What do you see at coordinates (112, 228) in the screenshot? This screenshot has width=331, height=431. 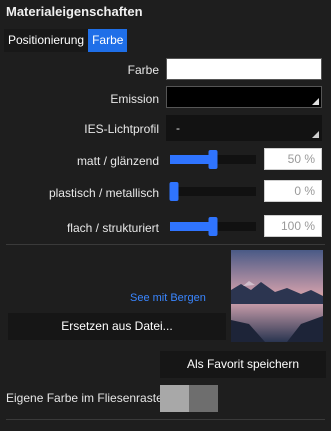 I see `structure-label: flach / strukturiert` at bounding box center [112, 228].